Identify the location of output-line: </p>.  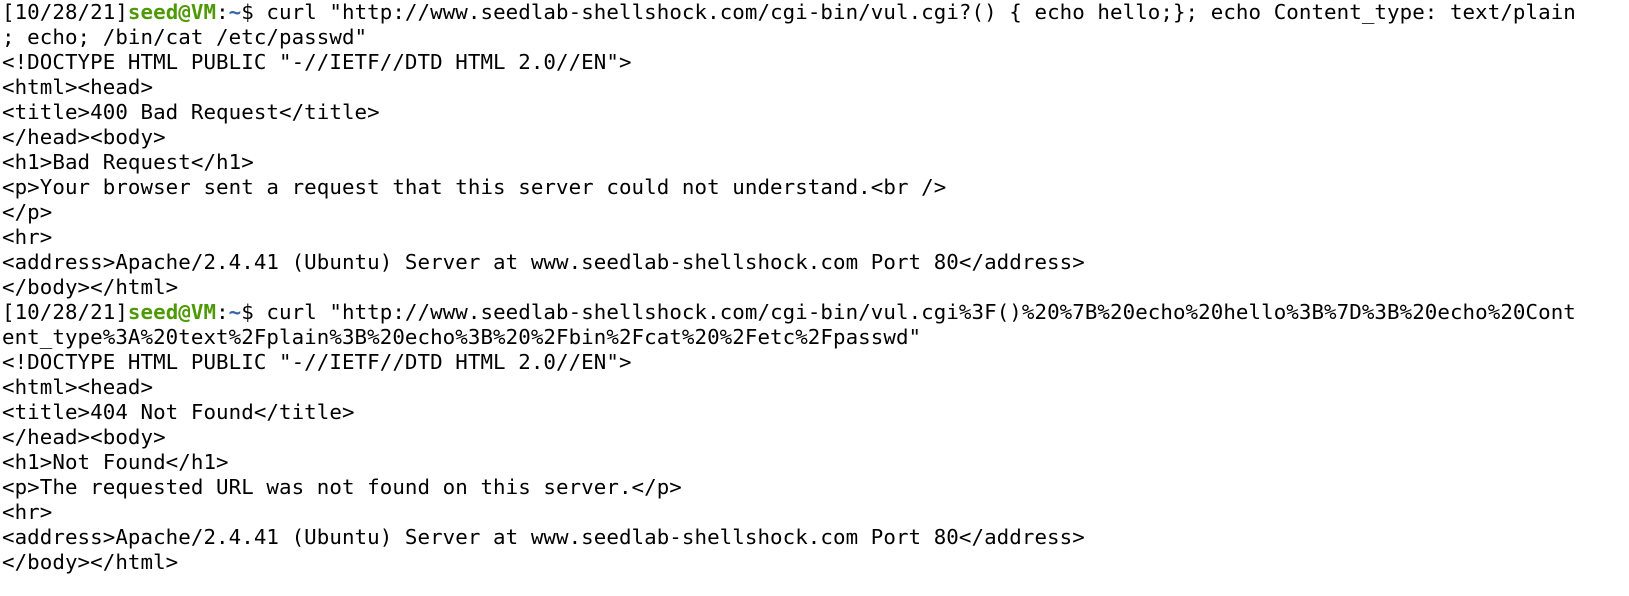
(27, 212).